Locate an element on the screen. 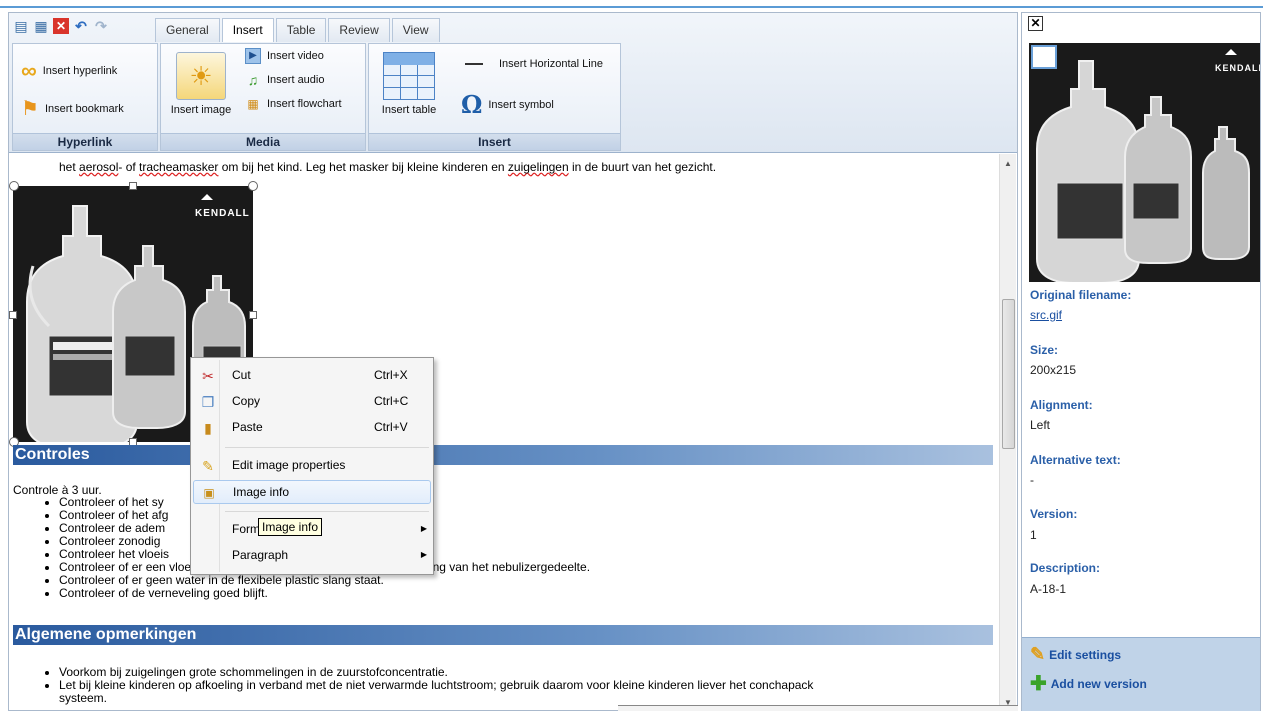 Image resolution: width=1263 pixels, height=711 pixels. edit-image-icon: ✎ is located at coordinates (208, 466).